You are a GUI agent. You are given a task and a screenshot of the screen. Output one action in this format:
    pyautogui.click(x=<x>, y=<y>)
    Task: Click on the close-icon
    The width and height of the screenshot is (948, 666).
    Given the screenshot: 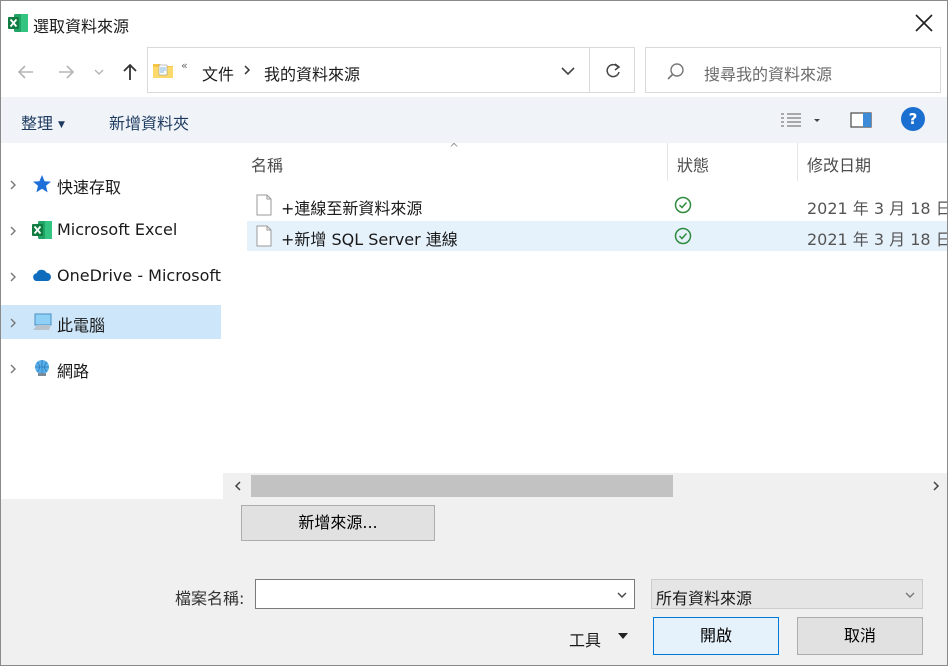 What is the action you would take?
    pyautogui.click(x=924, y=23)
    